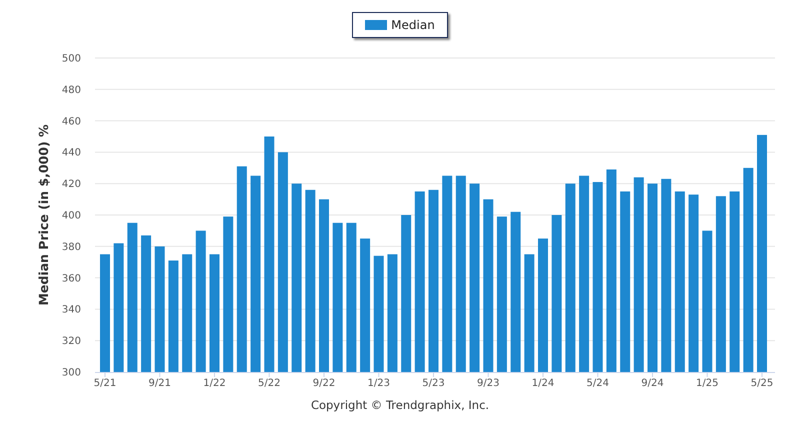  I want to click on axis-label: 1/24, so click(543, 383).